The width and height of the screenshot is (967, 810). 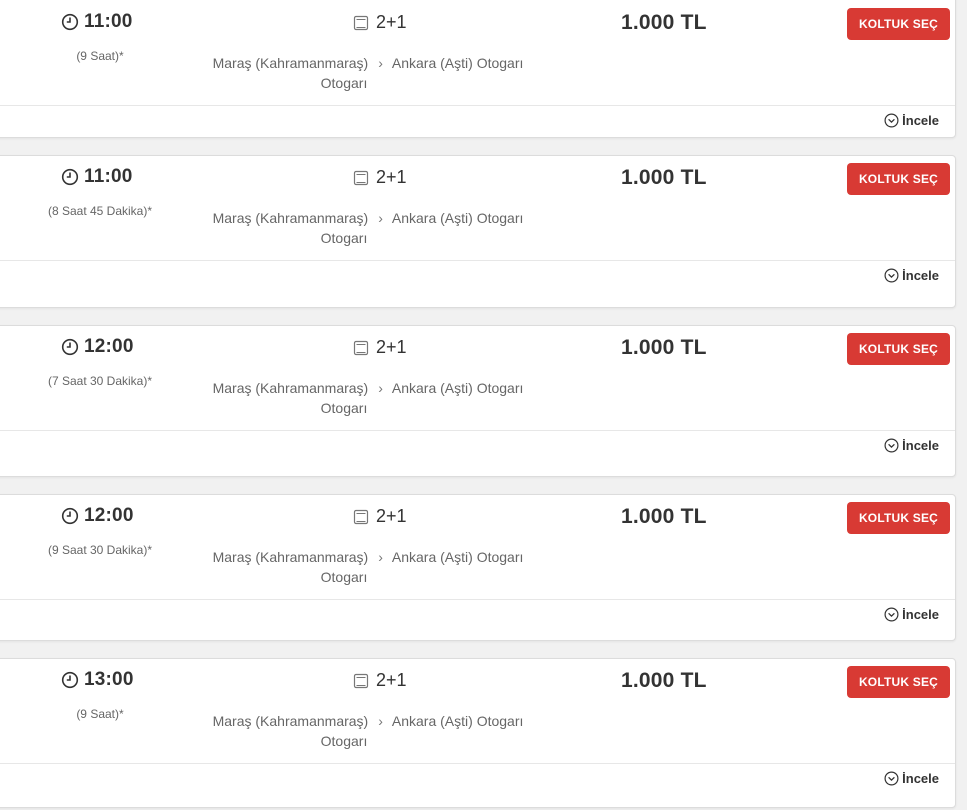 I want to click on time-label: 13:00, so click(x=109, y=679).